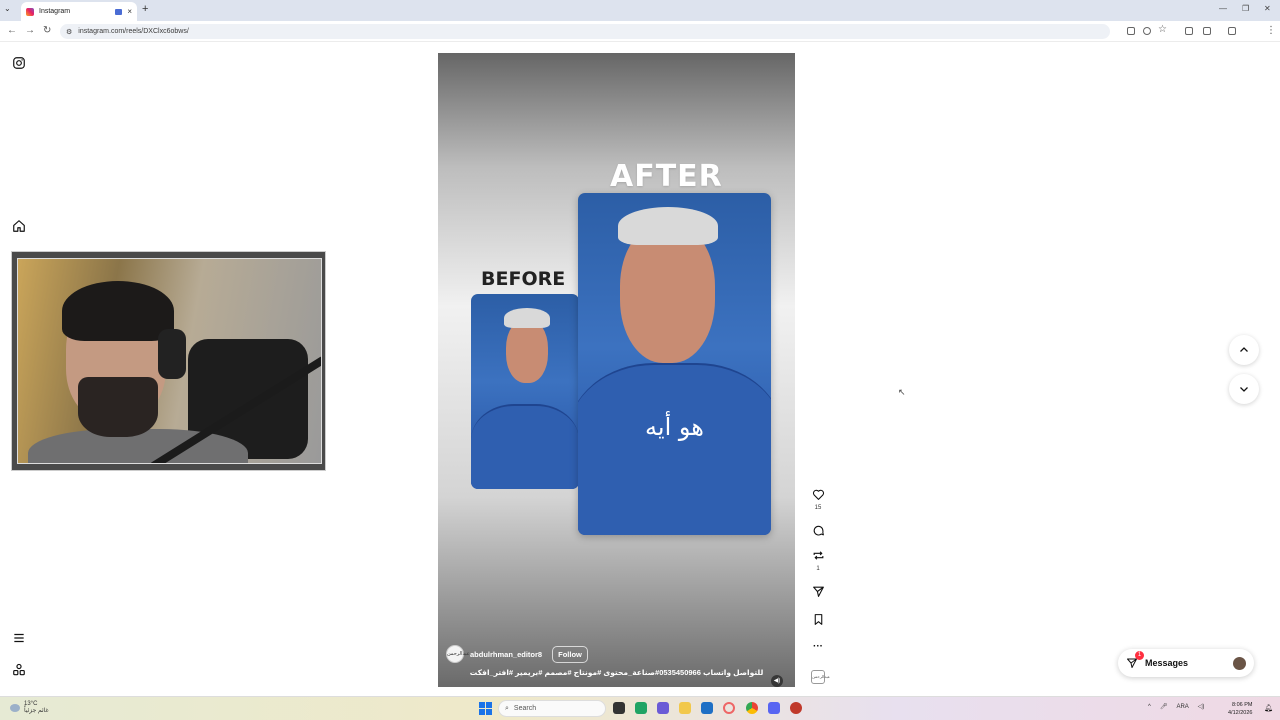 The height and width of the screenshot is (720, 1280). I want to click on unread-badge: 1, so click(1139, 655).